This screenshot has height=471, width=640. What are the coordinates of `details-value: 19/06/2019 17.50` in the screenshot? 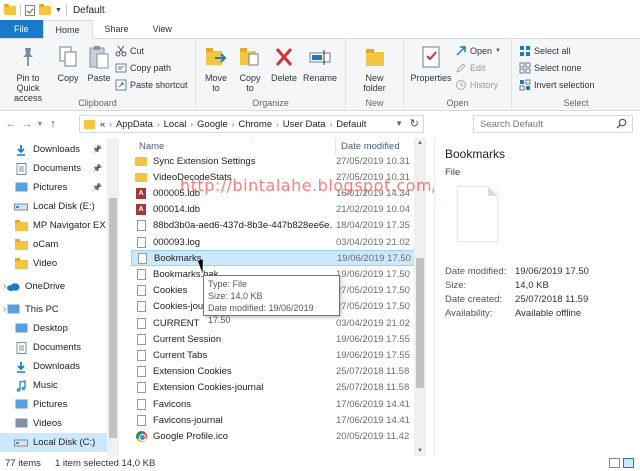 It's located at (552, 271).